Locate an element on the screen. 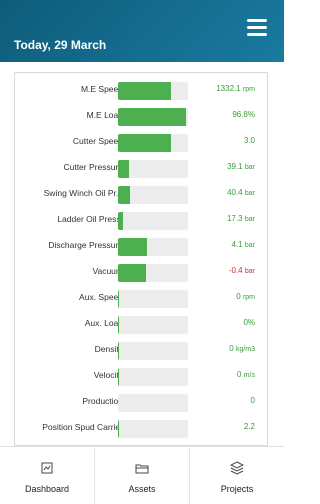 This screenshot has width=320, height=504. tab-projects: Projects is located at coordinates (237, 475).